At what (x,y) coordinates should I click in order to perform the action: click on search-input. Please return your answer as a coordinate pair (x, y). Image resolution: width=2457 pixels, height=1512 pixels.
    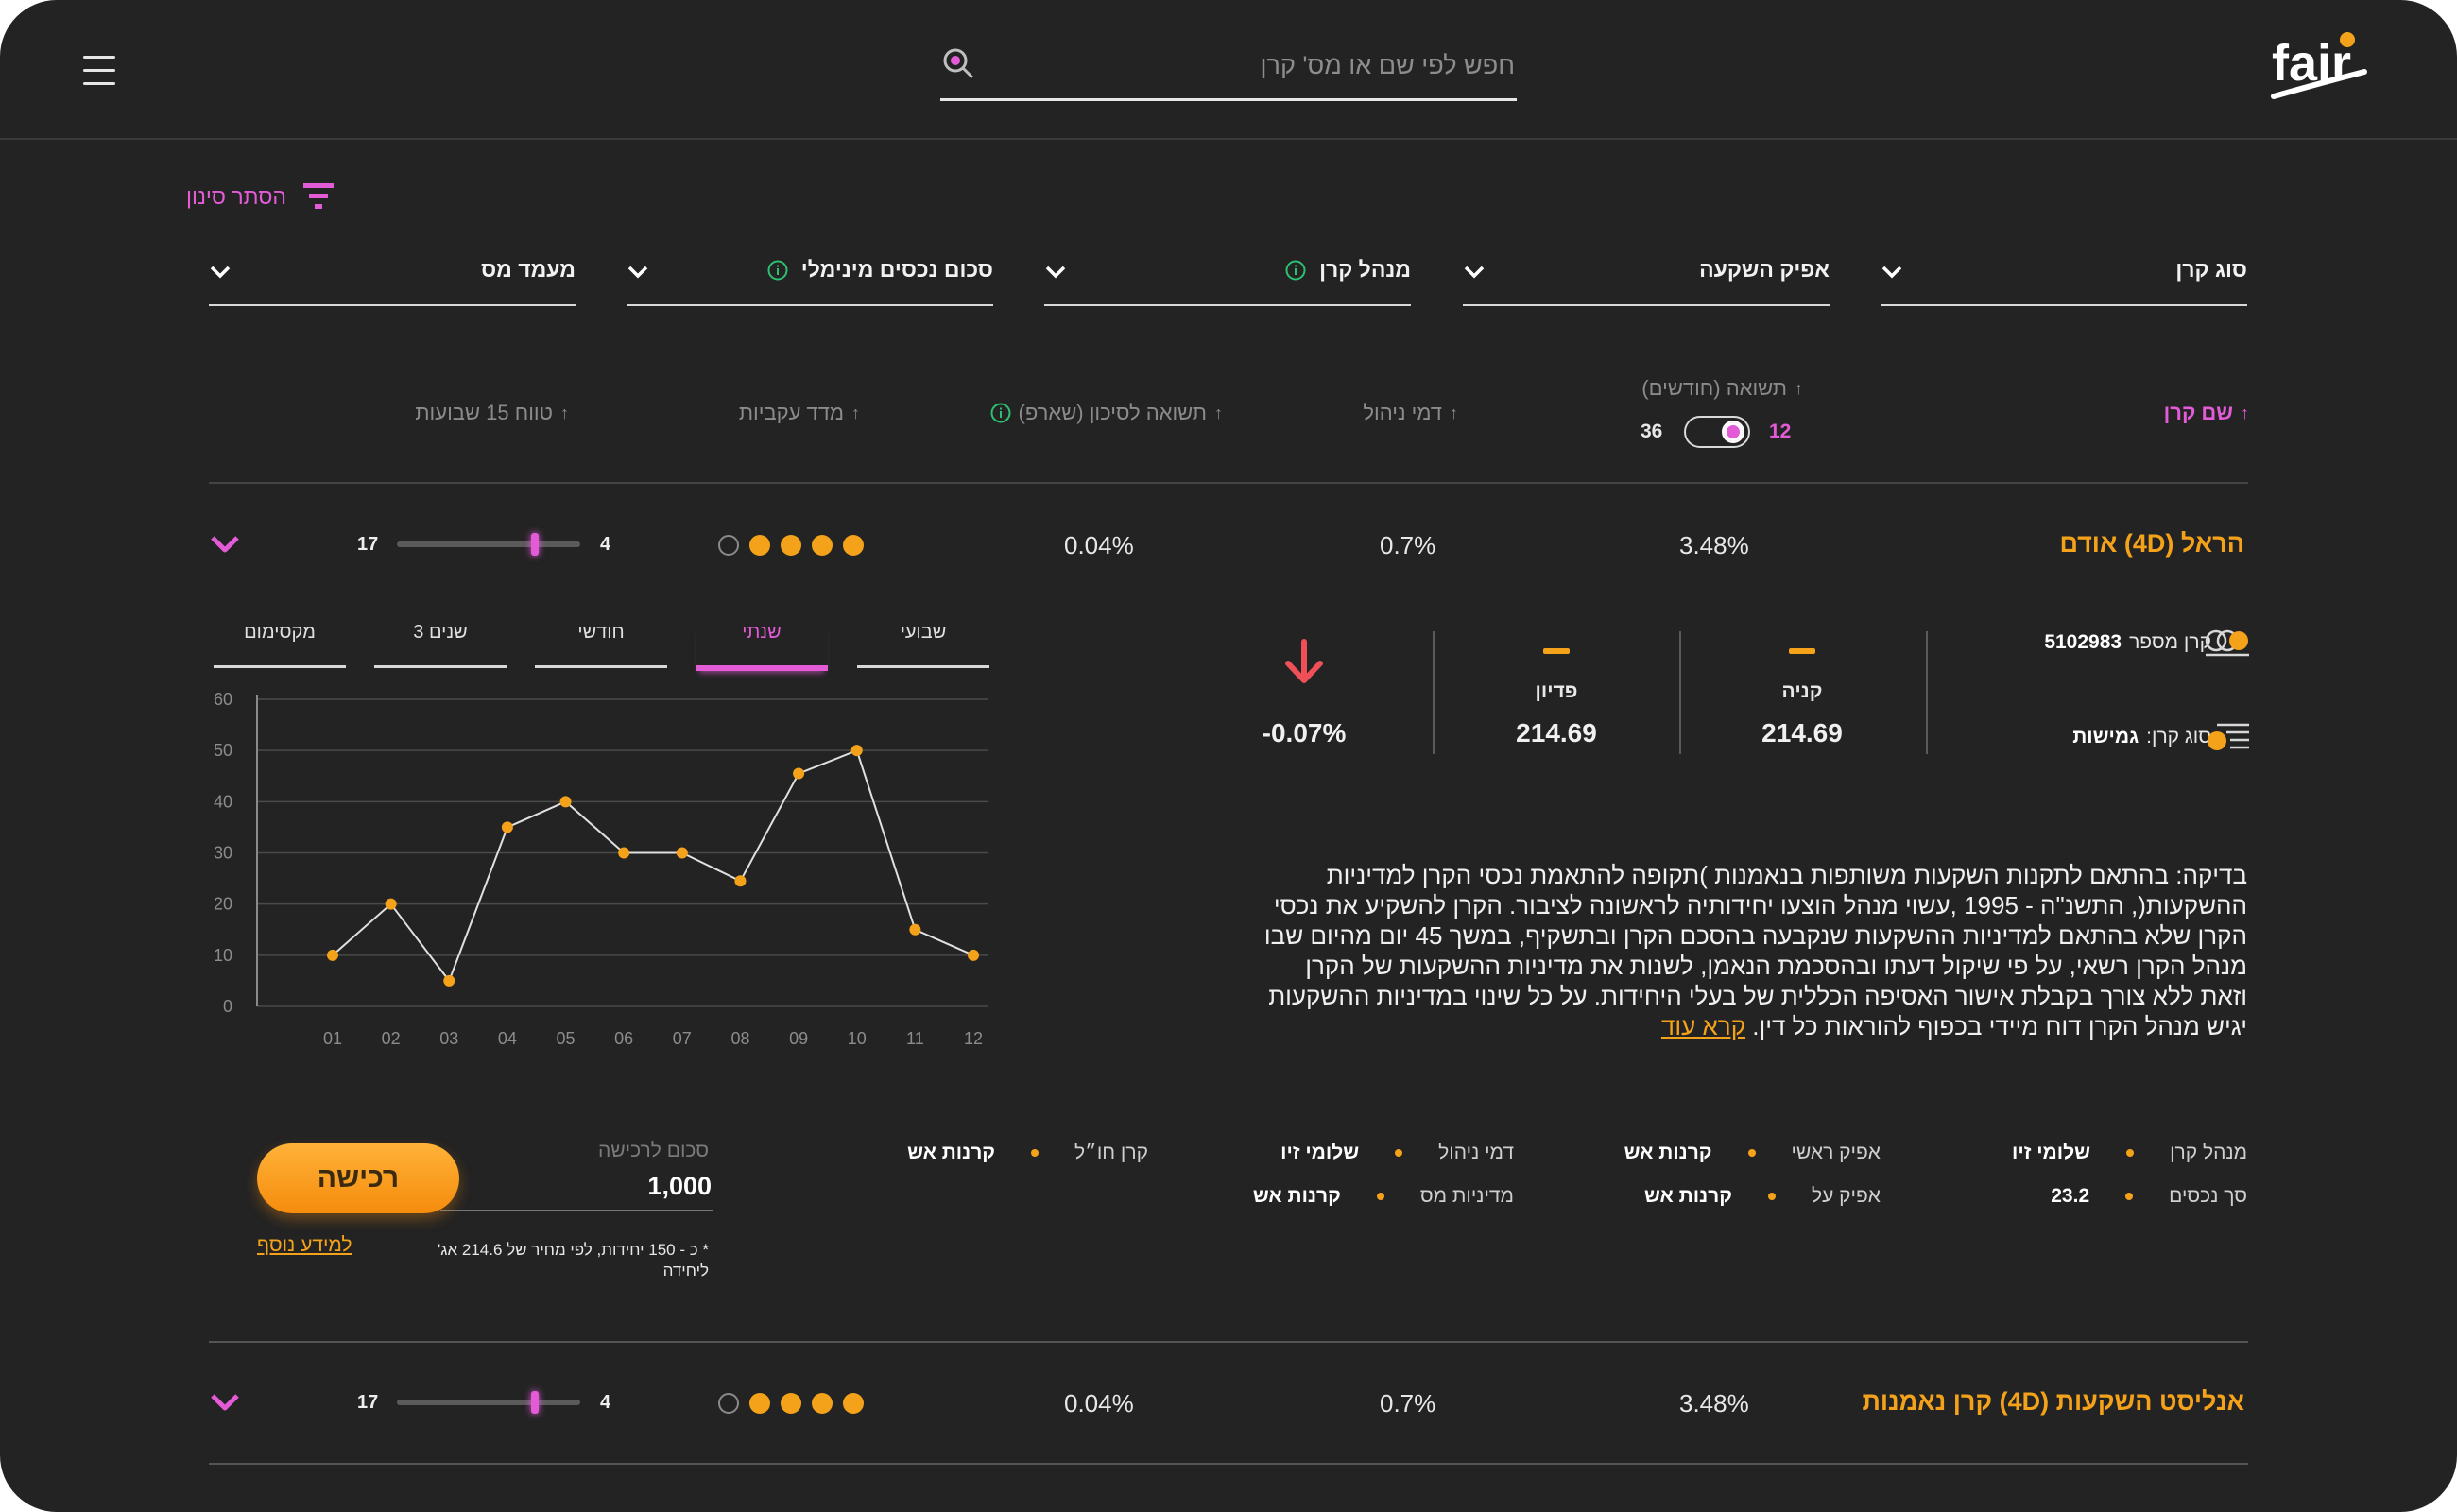
    Looking at the image, I should click on (1260, 65).